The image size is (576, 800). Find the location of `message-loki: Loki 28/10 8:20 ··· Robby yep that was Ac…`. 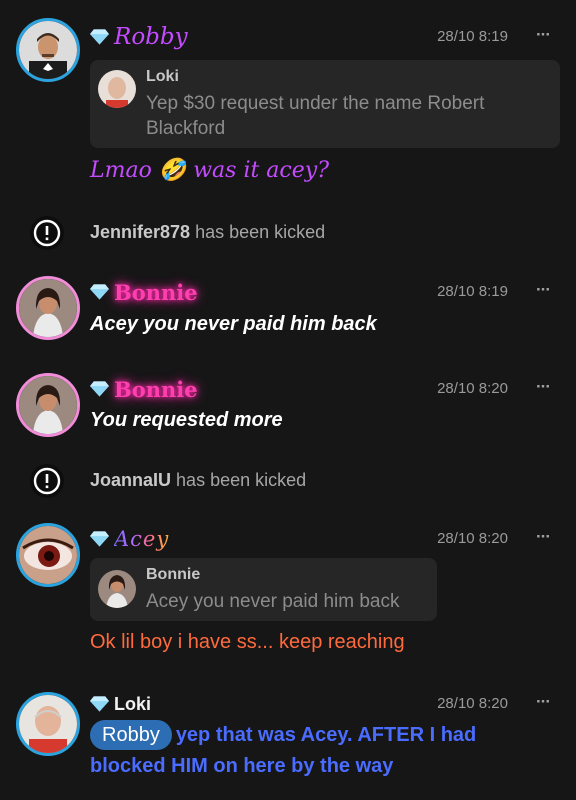

message-loki: Loki 28/10 8:20 ··· Robby yep that was Ac… is located at coordinates (288, 743).